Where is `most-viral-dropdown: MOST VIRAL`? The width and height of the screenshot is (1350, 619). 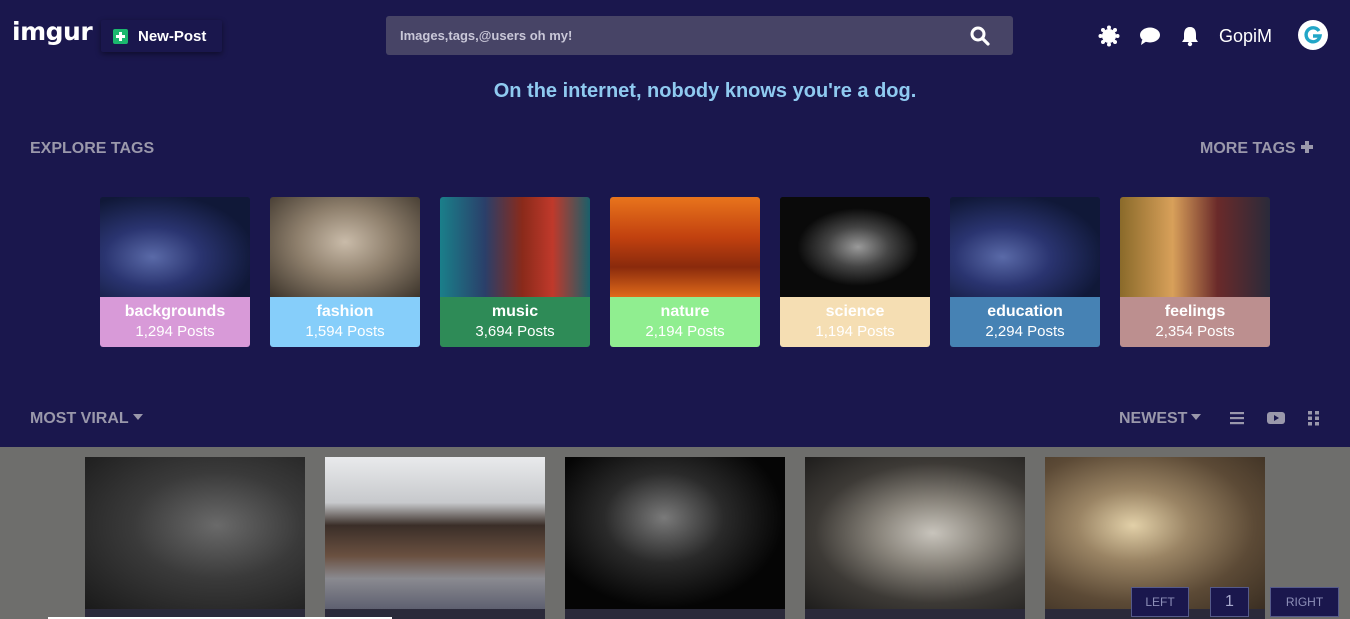 most-viral-dropdown: MOST VIRAL is located at coordinates (86, 419).